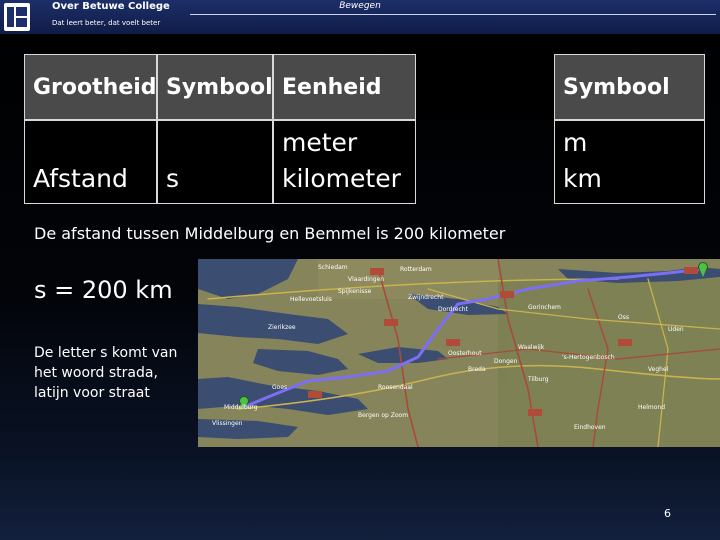  What do you see at coordinates (590, 427) in the screenshot?
I see `map-label: Eindhoven` at bounding box center [590, 427].